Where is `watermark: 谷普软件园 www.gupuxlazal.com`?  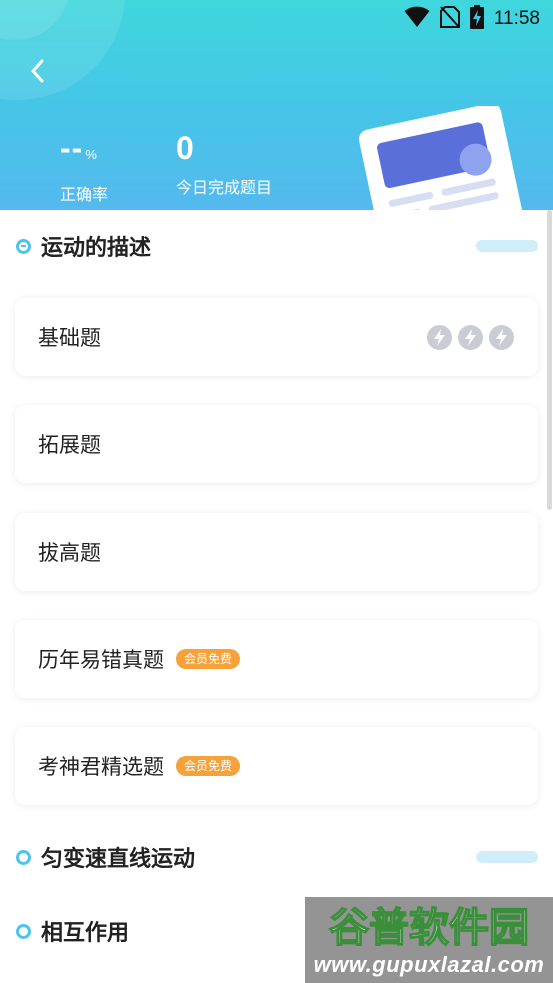 watermark: 谷普软件园 www.gupuxlazal.com is located at coordinates (429, 940).